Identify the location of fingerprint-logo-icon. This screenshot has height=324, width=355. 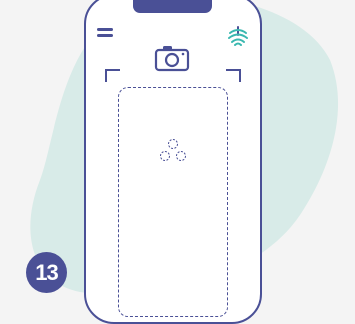
(238, 36).